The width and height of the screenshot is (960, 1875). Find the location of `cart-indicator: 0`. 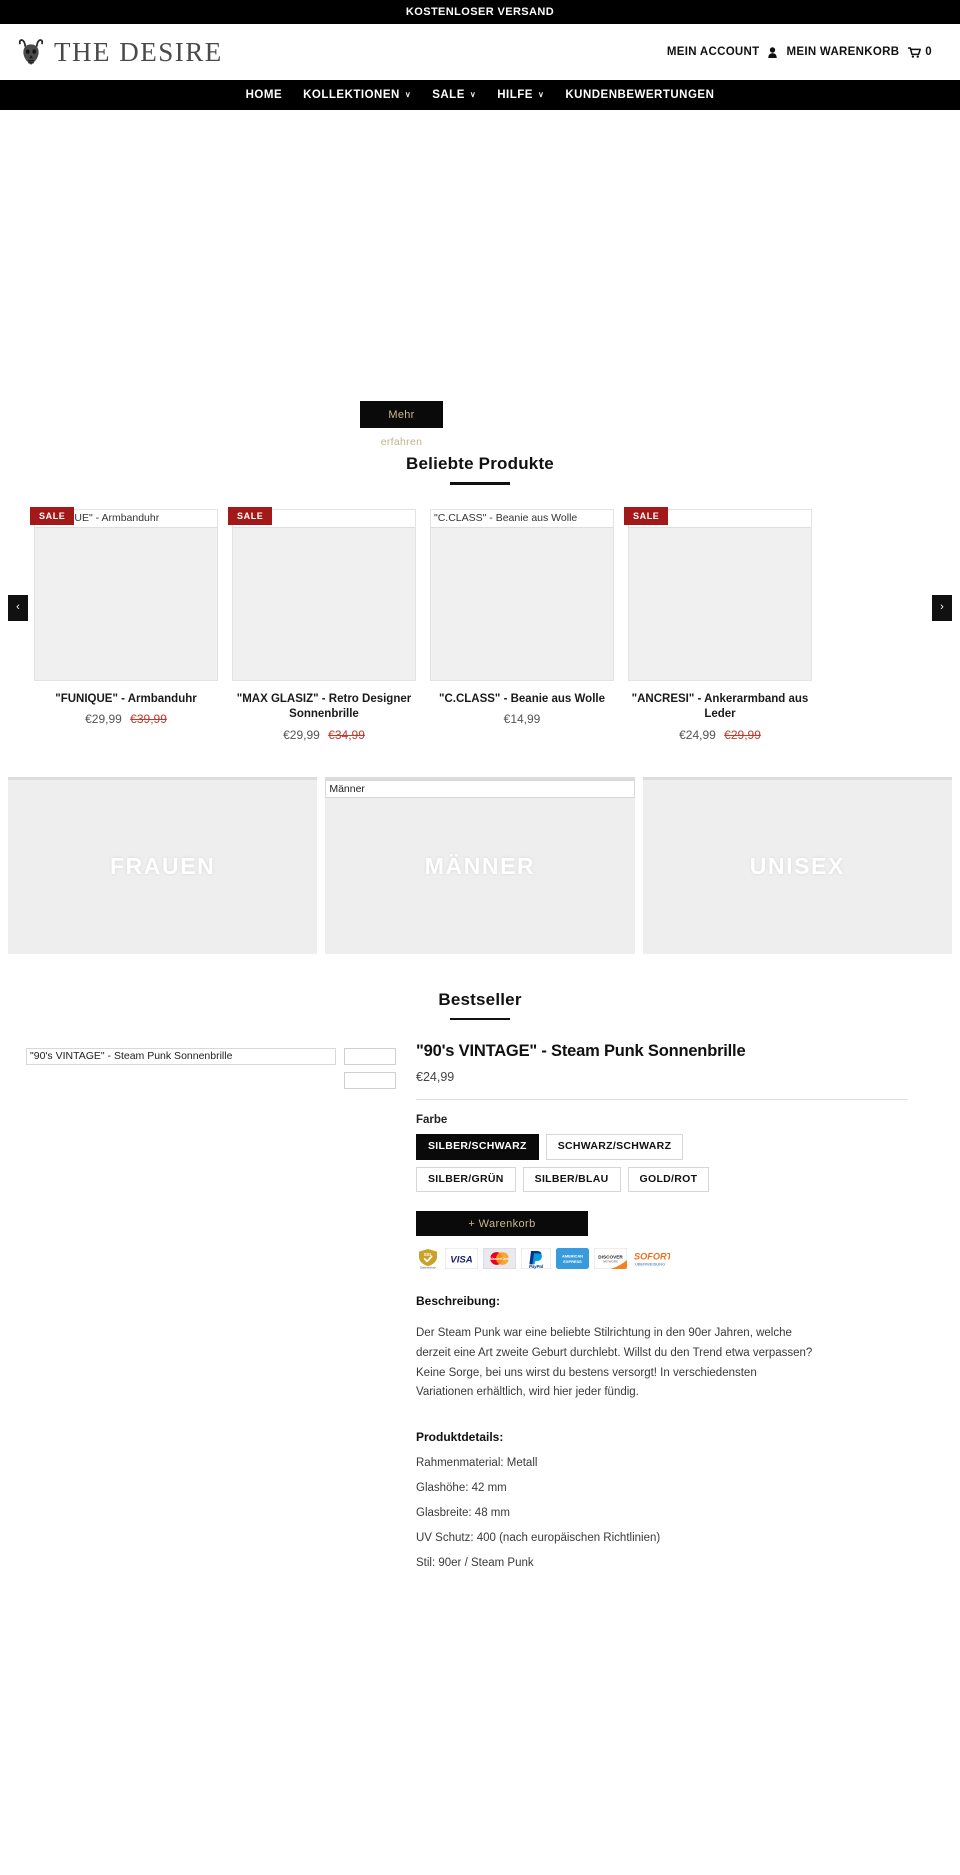

cart-indicator: 0 is located at coordinates (920, 52).